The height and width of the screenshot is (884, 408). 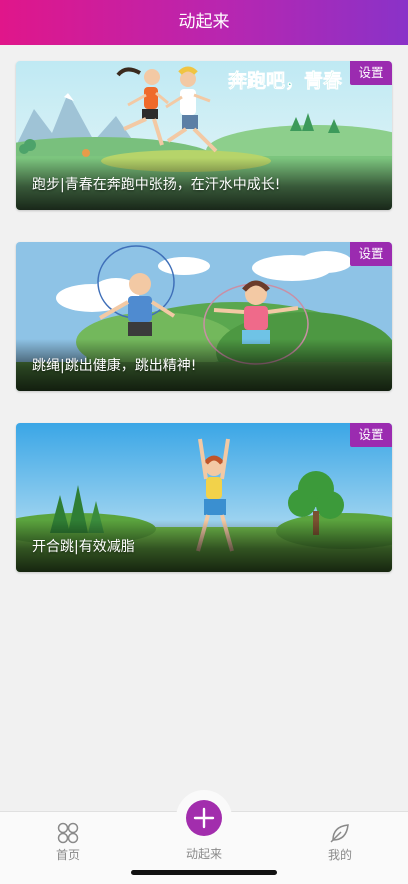 I want to click on plus-icon, so click(x=204, y=818).